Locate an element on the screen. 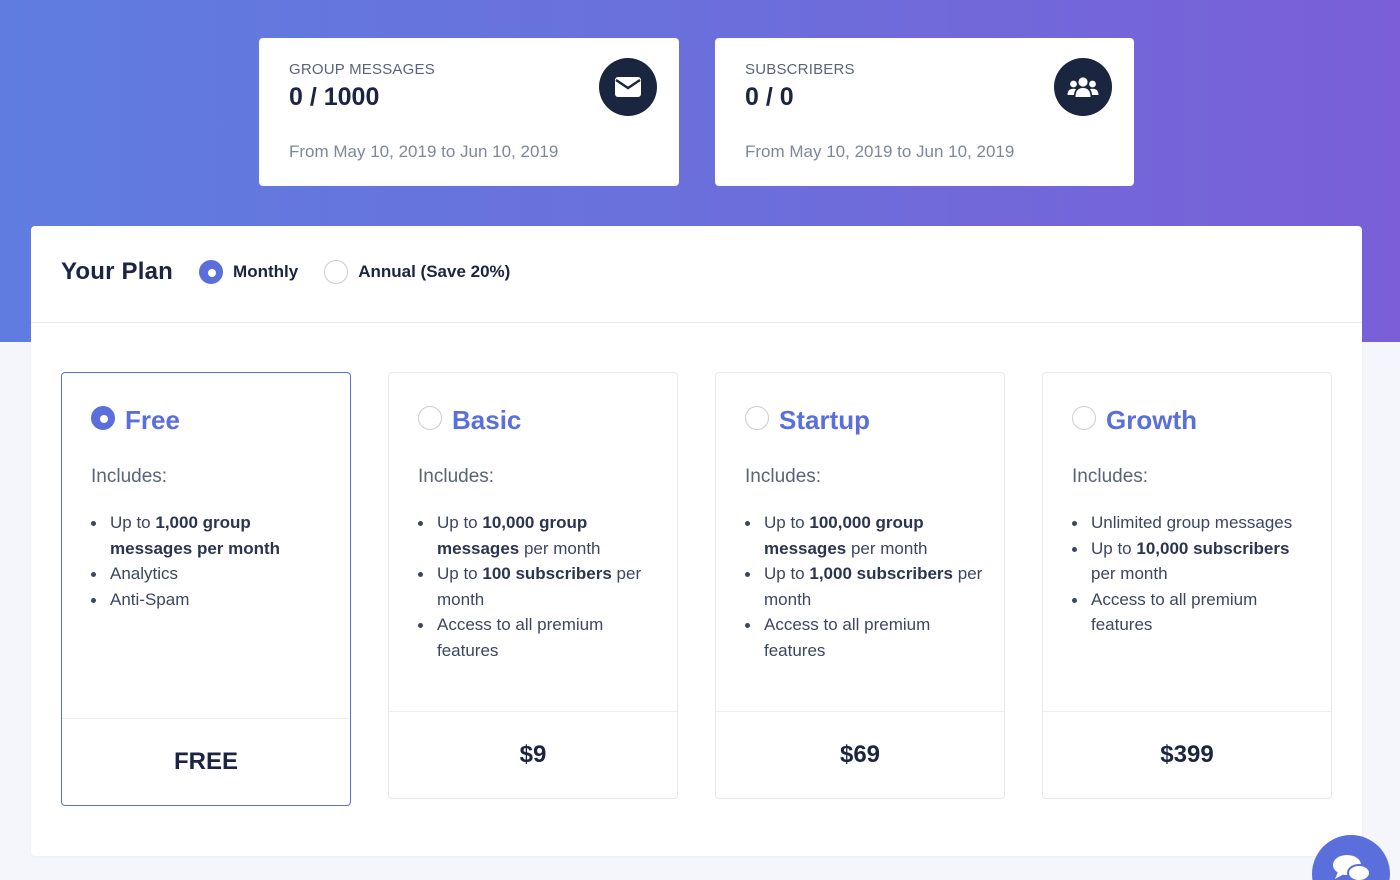 The height and width of the screenshot is (880, 1400). feature-item: Up to 1,000 group messages per month is located at coordinates (210, 535).